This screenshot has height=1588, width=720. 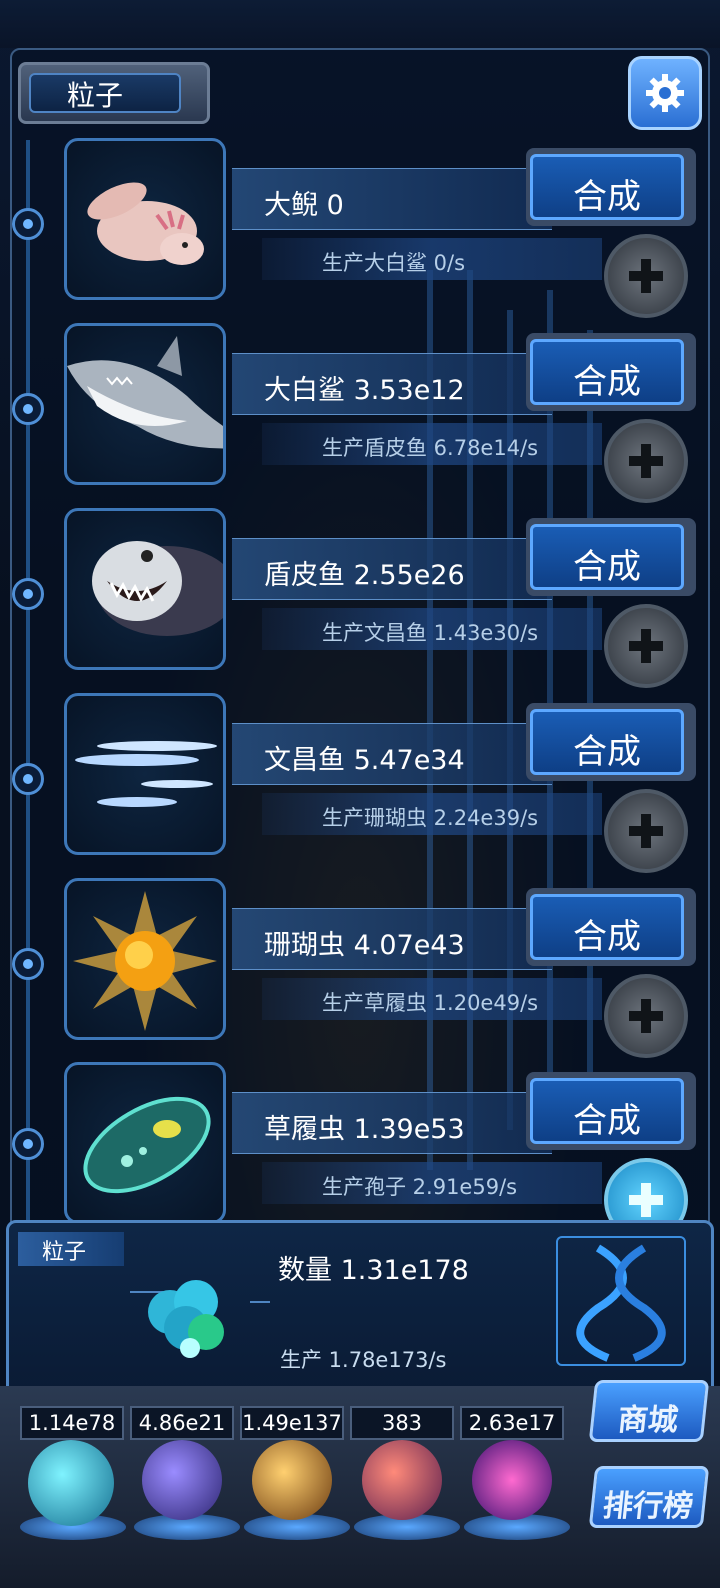 What do you see at coordinates (430, 448) in the screenshot?
I see `production-rate: 生产盾皮鱼 6.78e14/s` at bounding box center [430, 448].